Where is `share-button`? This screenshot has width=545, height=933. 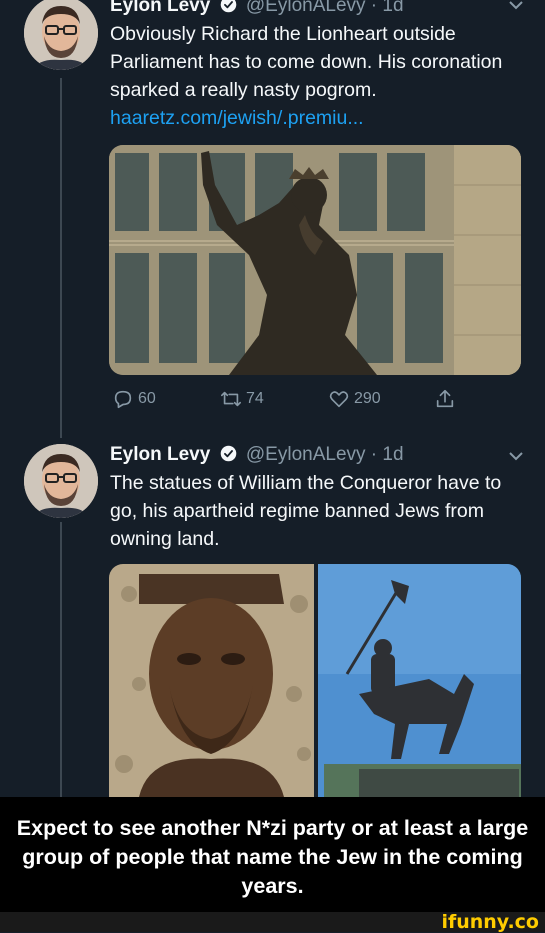
share-button is located at coordinates (445, 399).